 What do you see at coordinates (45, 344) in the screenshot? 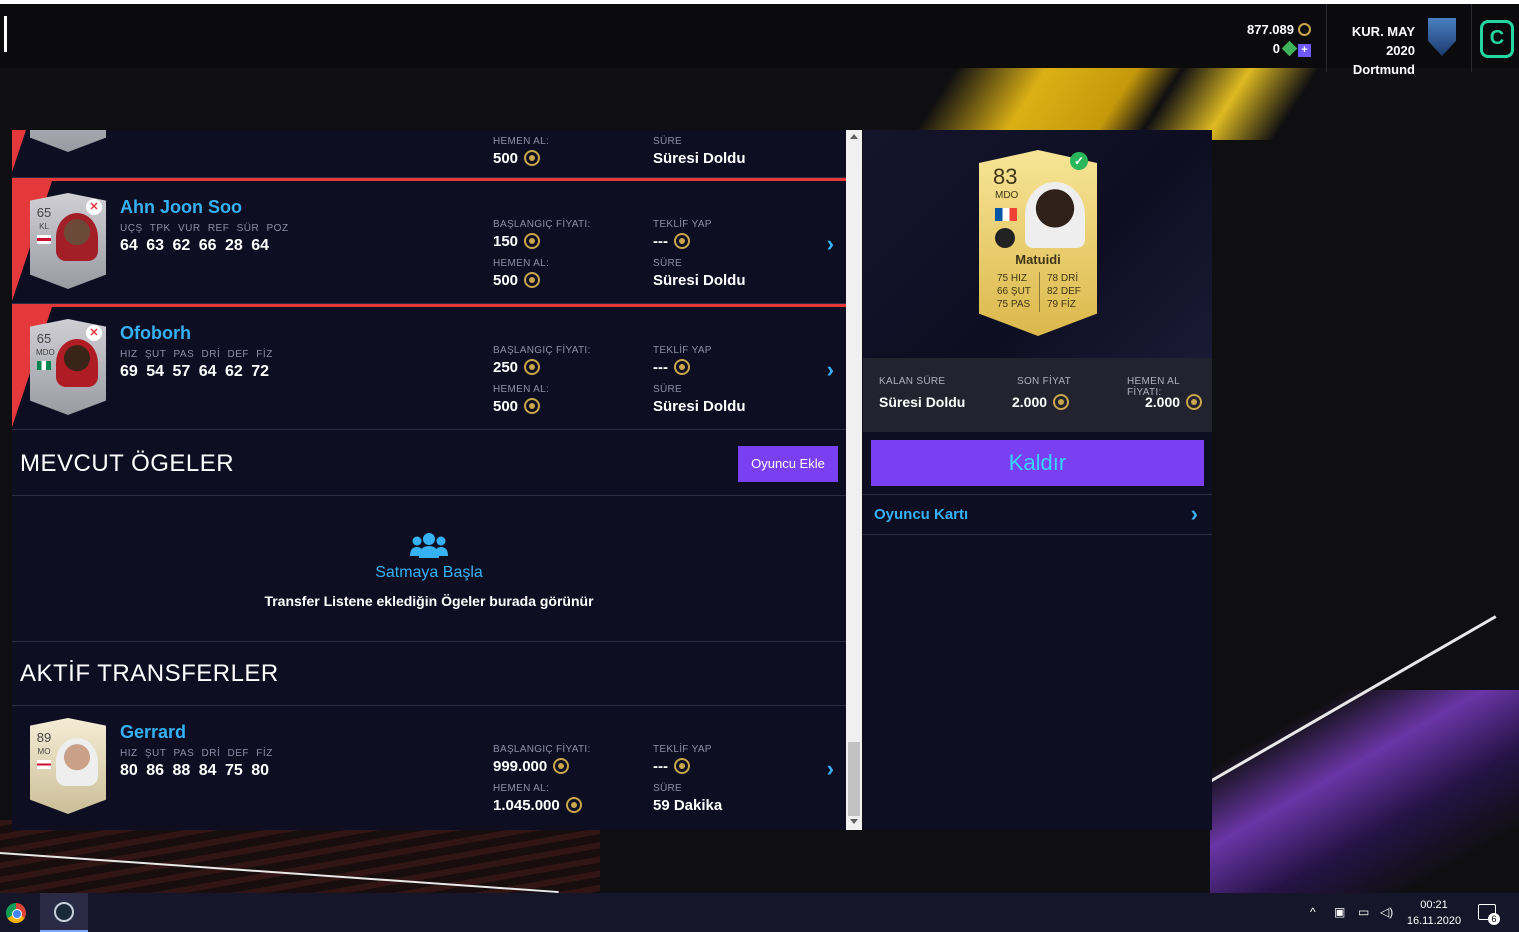
I see `card-rating: 65 MDO` at bounding box center [45, 344].